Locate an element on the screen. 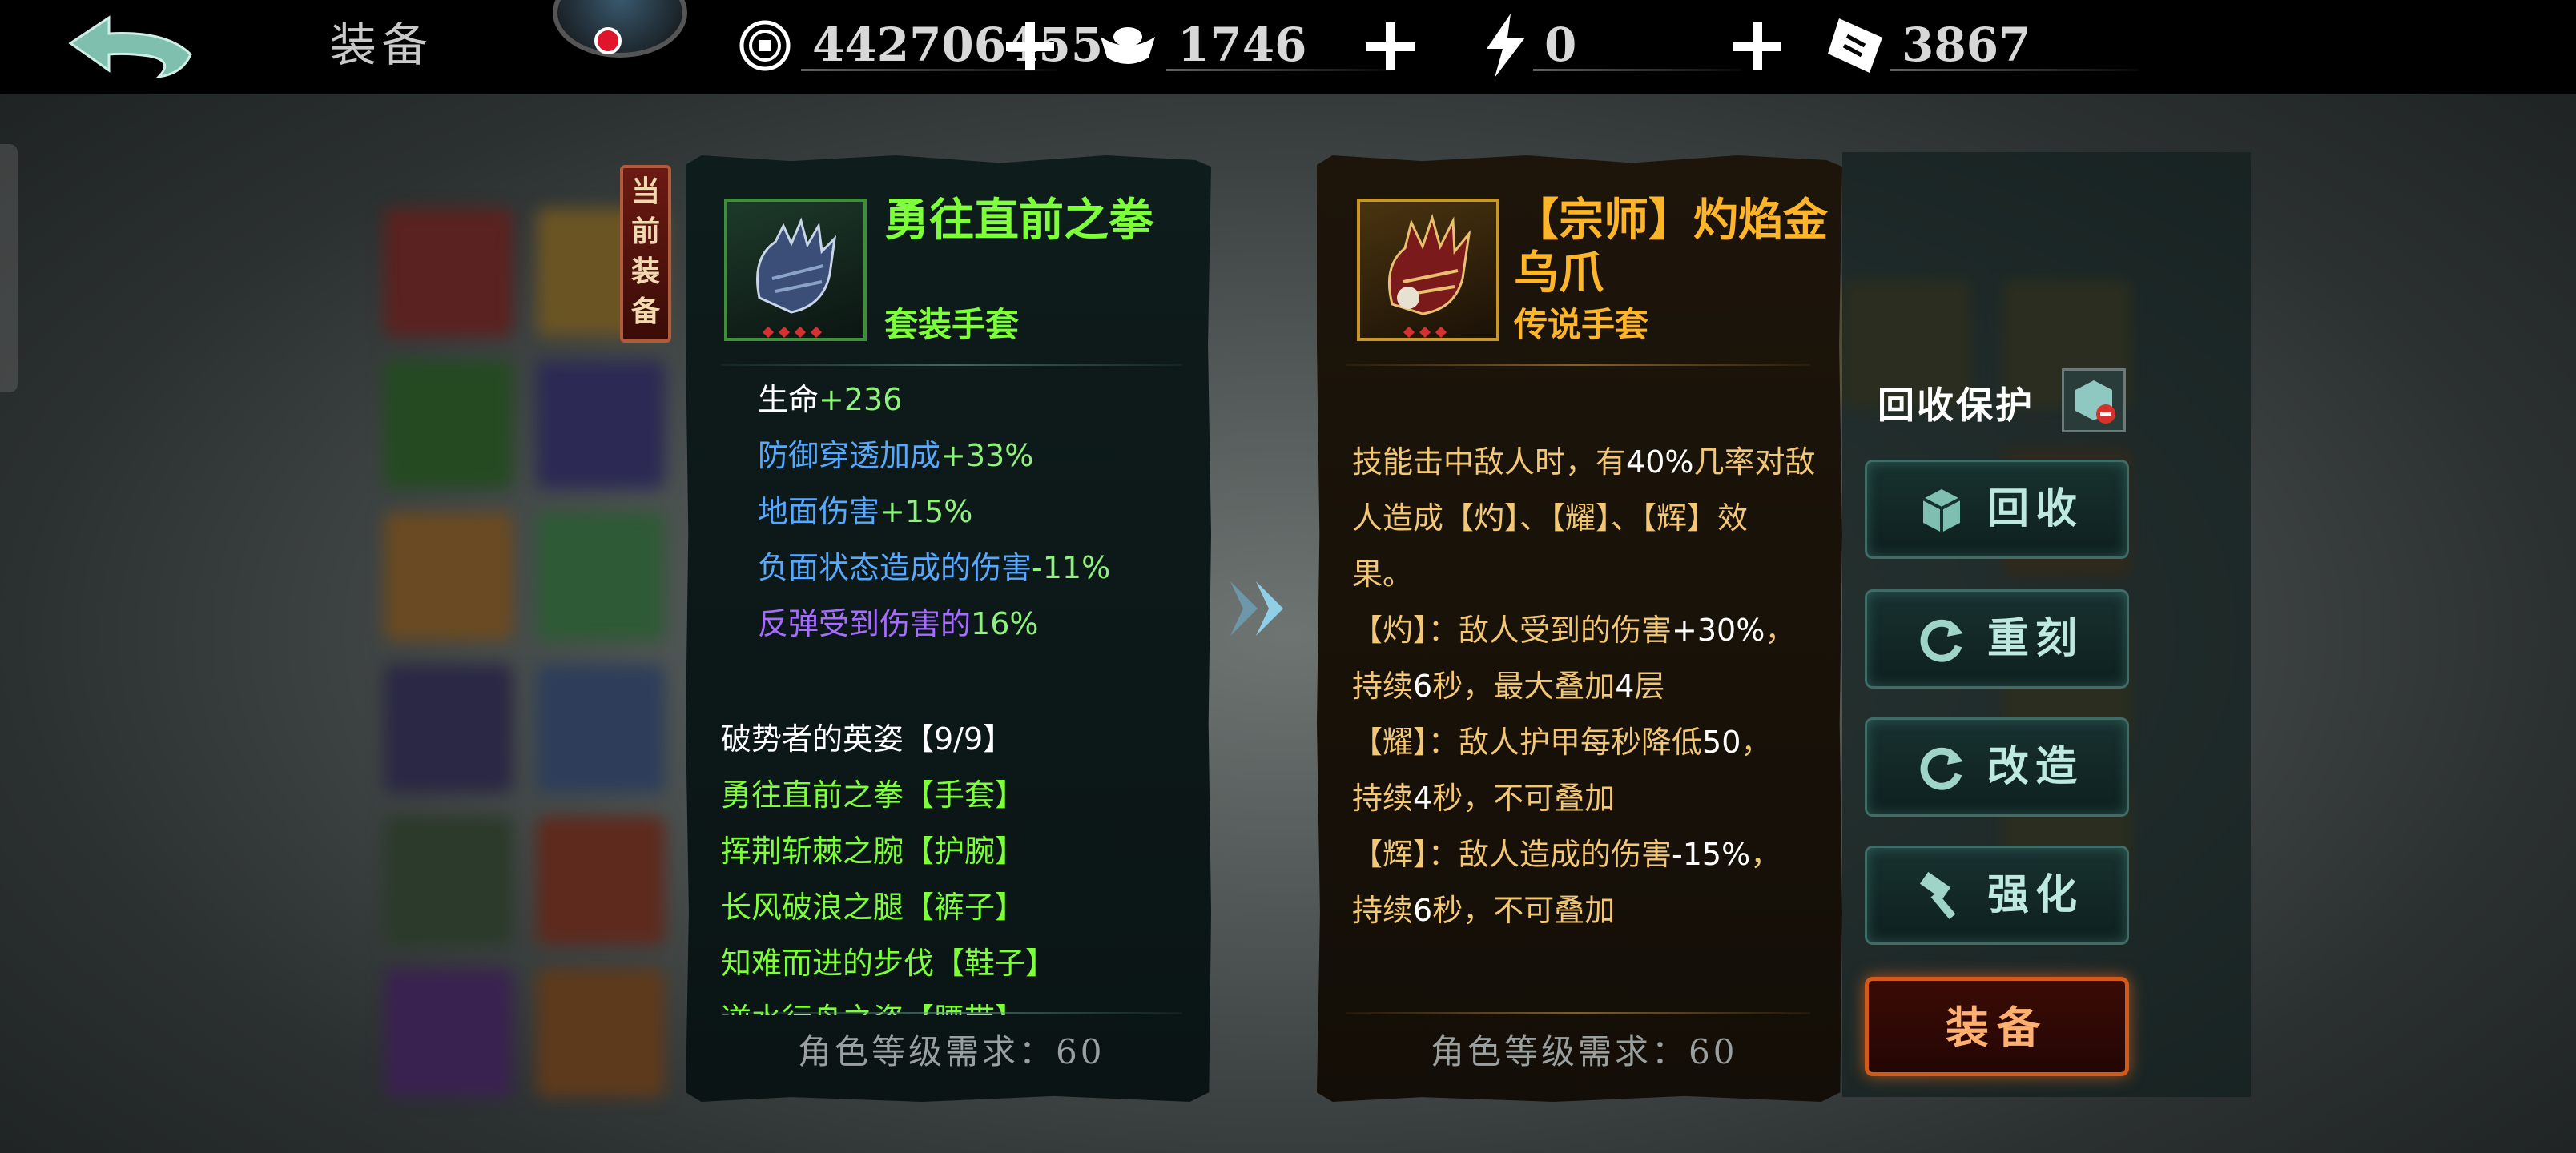 The width and height of the screenshot is (2576, 1153). stamina-underline is located at coordinates (1637, 70).